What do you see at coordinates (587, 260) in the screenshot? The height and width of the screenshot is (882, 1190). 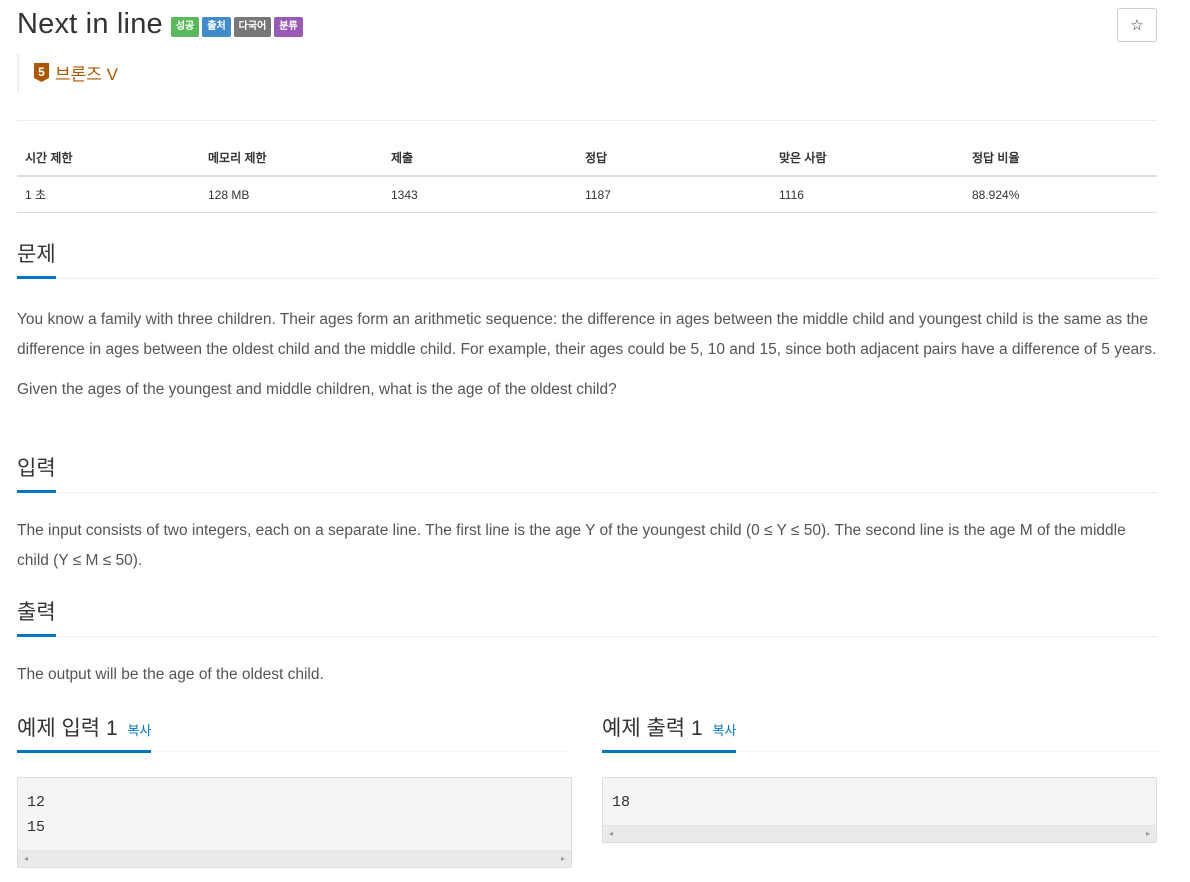 I see `section-header: 문제` at bounding box center [587, 260].